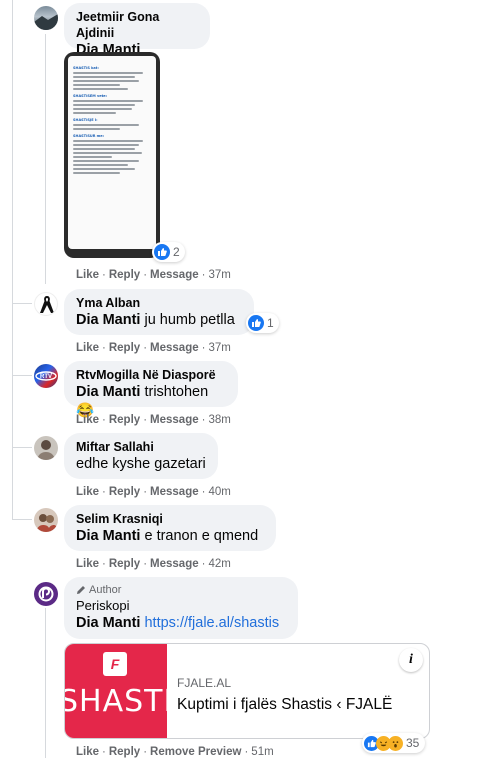 This screenshot has width=481, height=765. What do you see at coordinates (181, 590) in the screenshot?
I see `author-badge: Author` at bounding box center [181, 590].